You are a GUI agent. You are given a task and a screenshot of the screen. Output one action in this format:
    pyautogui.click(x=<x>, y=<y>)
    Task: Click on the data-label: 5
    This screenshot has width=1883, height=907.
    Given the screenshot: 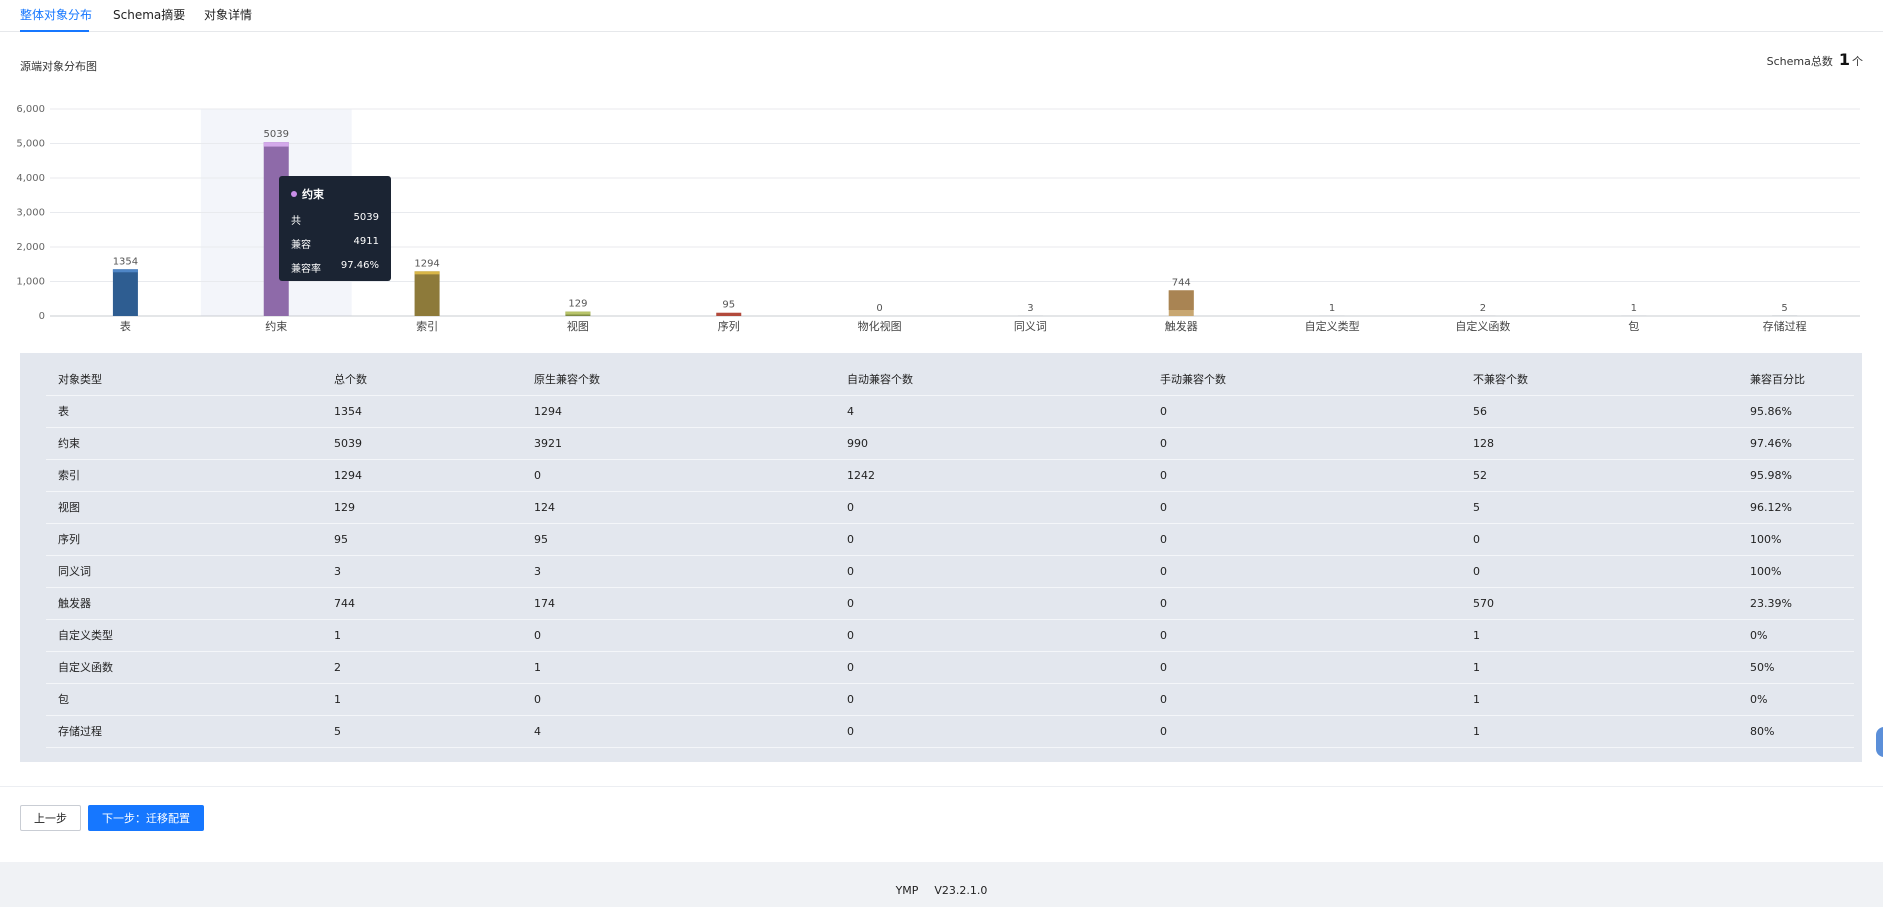 What is the action you would take?
    pyautogui.click(x=1784, y=308)
    